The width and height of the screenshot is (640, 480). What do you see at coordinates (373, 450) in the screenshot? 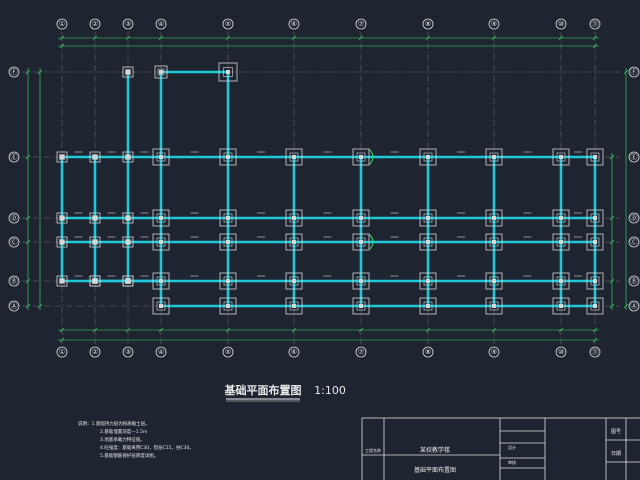
I see `project-label: 工程名称` at bounding box center [373, 450].